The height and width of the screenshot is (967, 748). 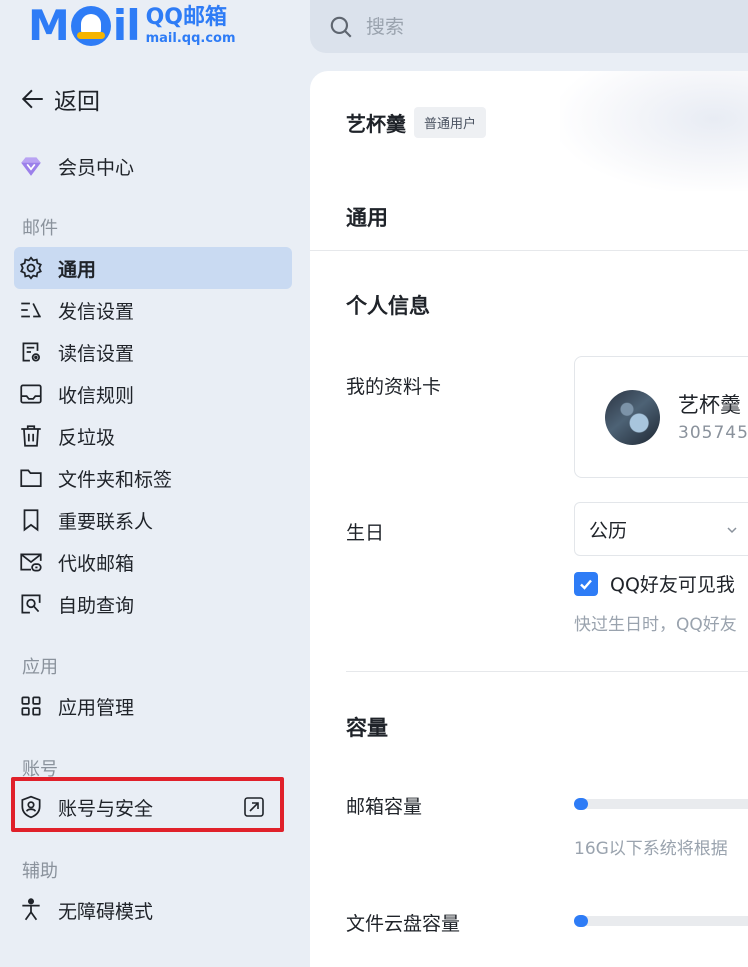 I want to click on sidebar-item-label: 账号与安全, so click(x=106, y=808).